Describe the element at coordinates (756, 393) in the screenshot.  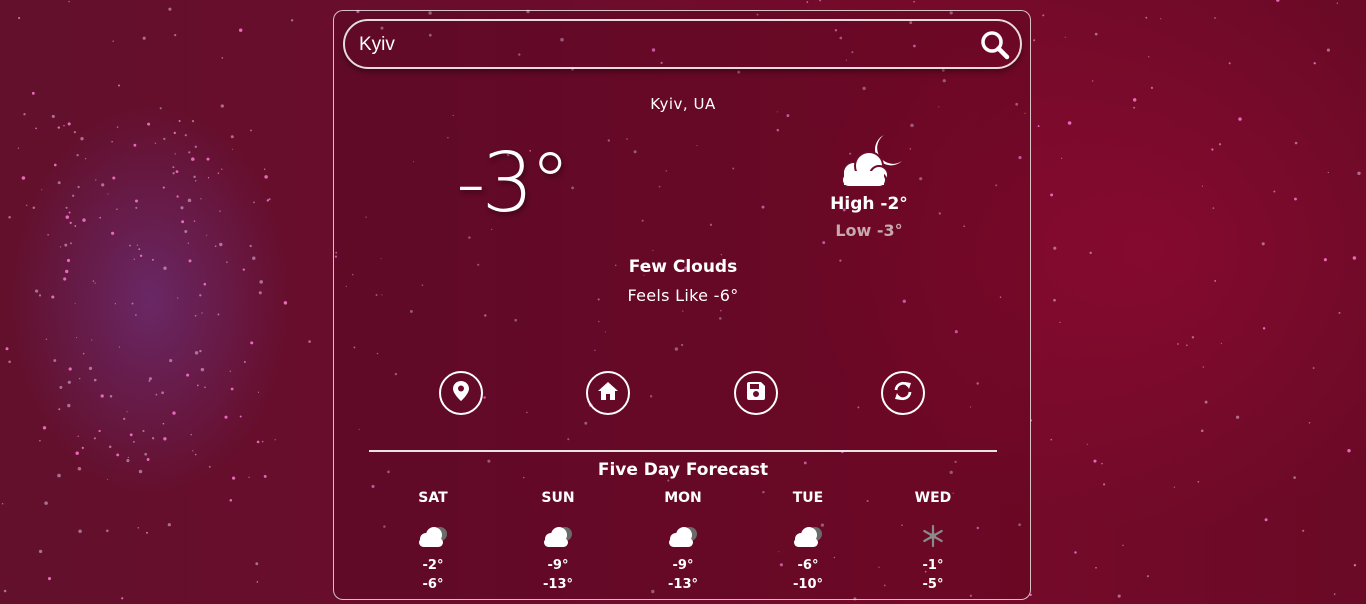
I see `save-button` at that location.